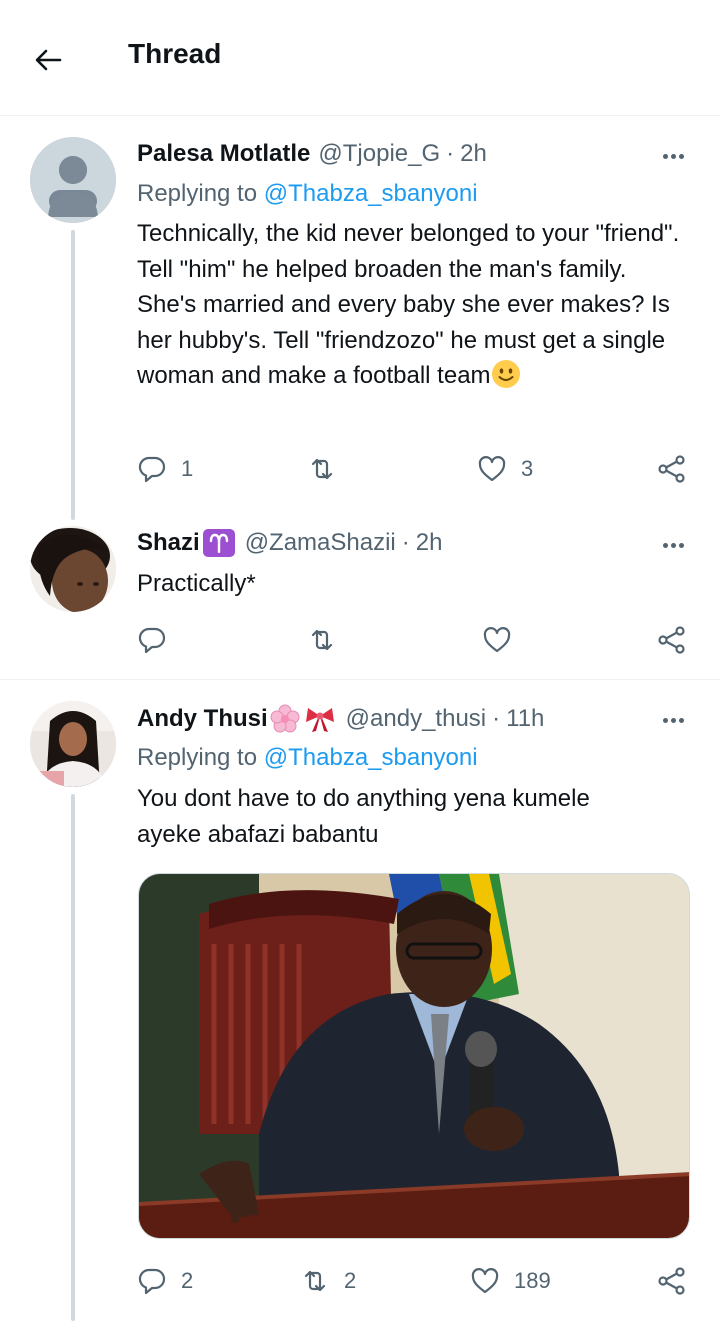  I want to click on user-handle: @Tjopie_G, so click(379, 154).